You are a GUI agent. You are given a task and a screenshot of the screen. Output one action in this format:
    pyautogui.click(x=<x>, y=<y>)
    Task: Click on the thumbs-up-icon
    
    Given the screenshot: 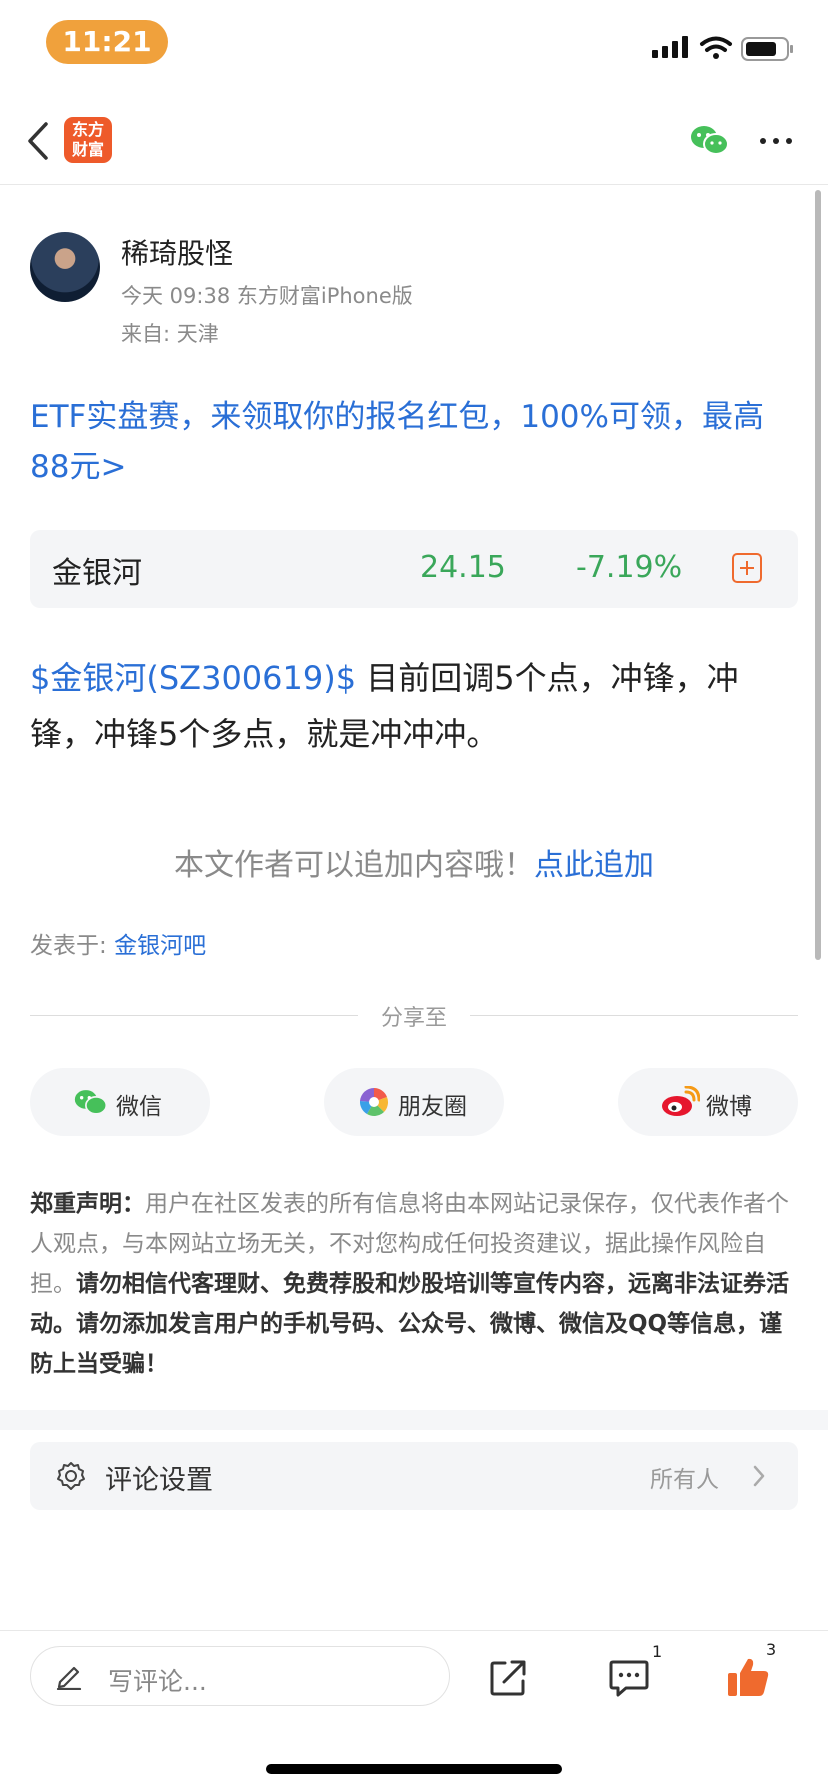 What is the action you would take?
    pyautogui.click(x=748, y=1677)
    